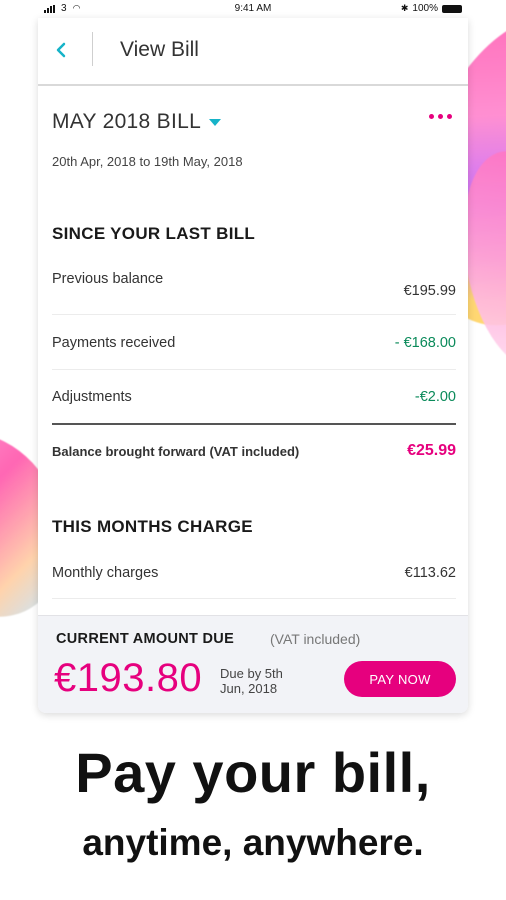  I want to click on row-label: Previous balance, so click(108, 279).